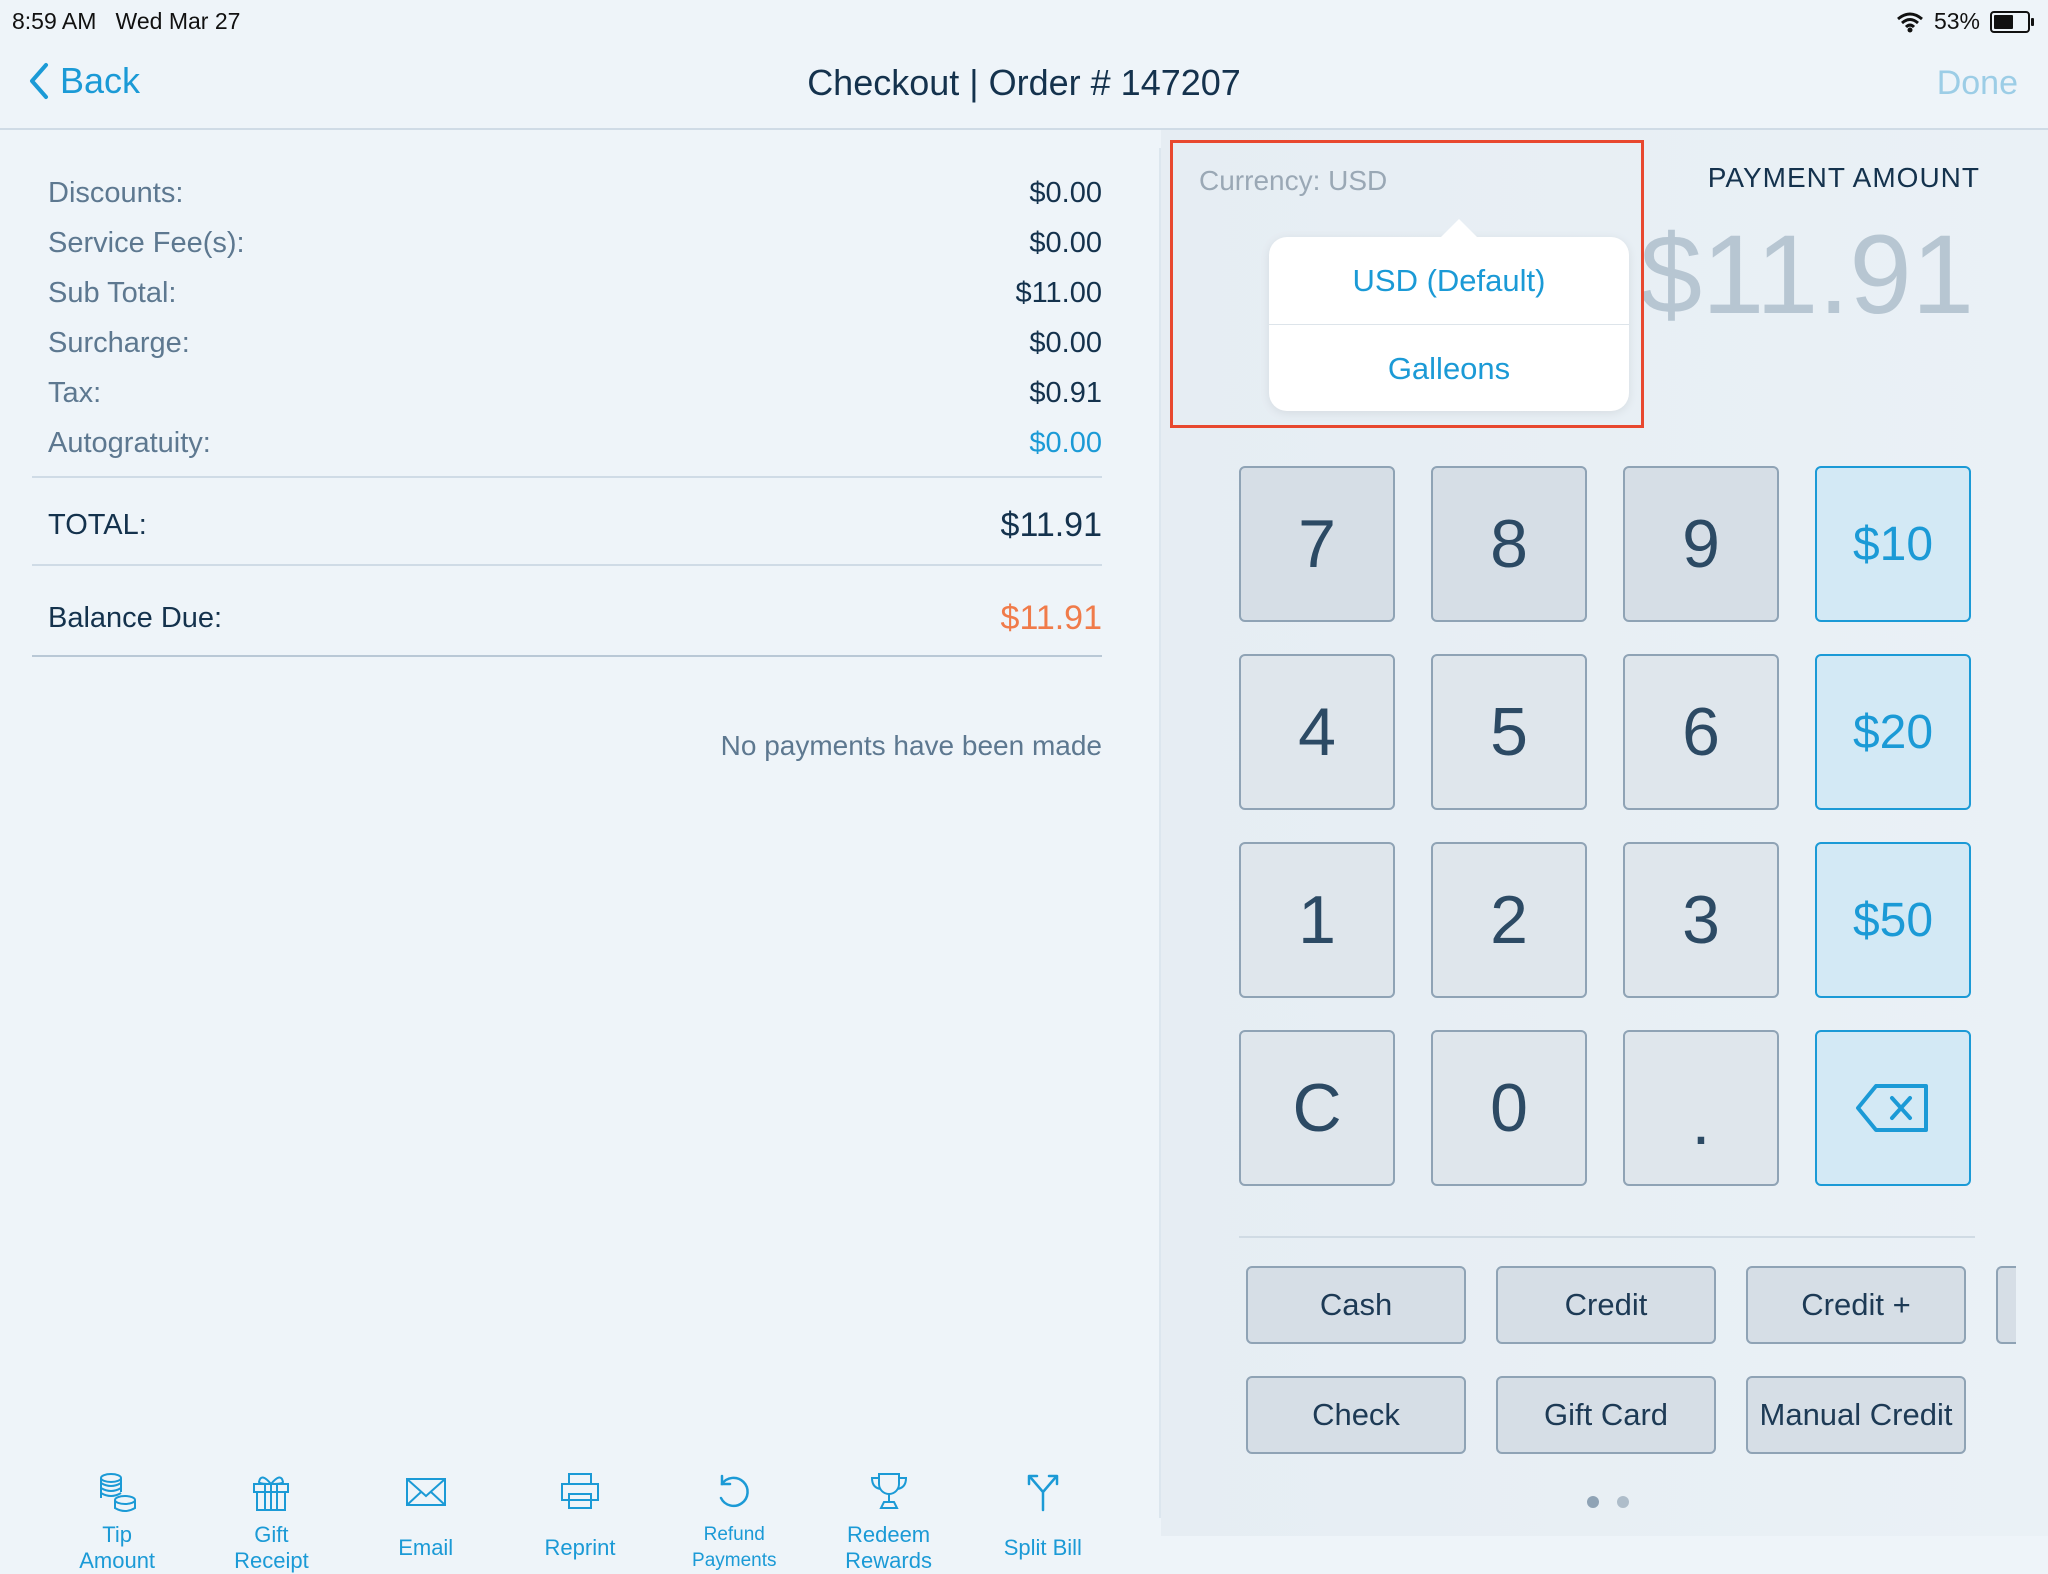  I want to click on key-0: 0, so click(1509, 1108).